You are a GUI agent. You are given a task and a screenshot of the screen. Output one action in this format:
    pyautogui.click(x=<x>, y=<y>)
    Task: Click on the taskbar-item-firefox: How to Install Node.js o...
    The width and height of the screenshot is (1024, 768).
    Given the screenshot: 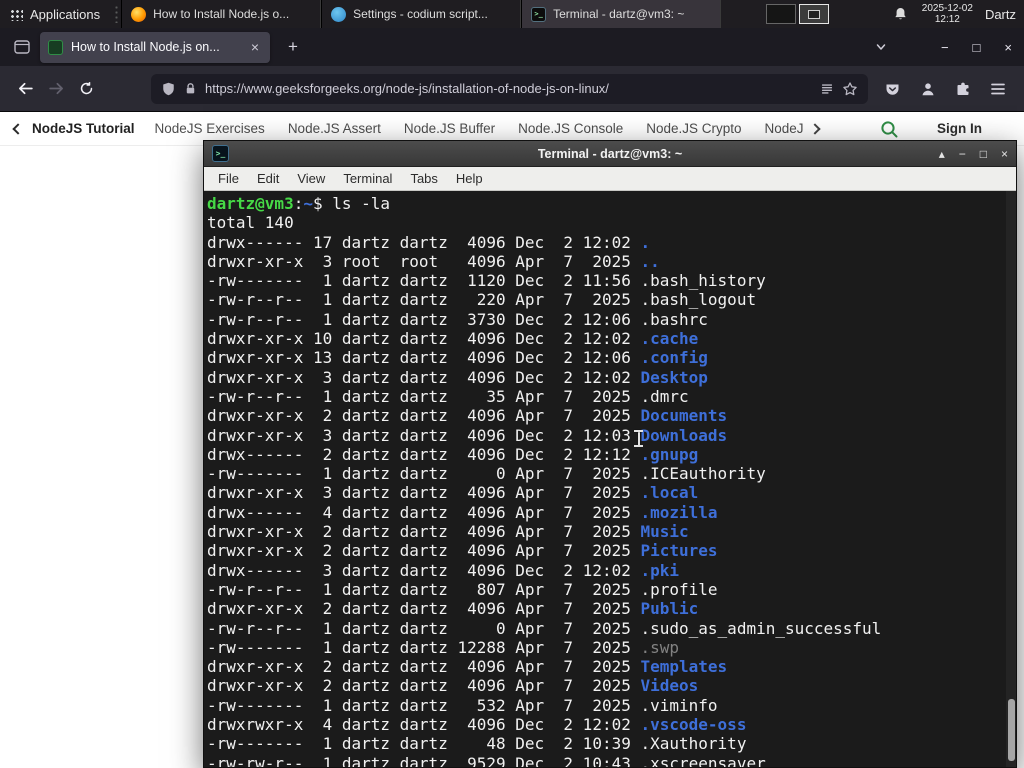 What is the action you would take?
    pyautogui.click(x=221, y=14)
    